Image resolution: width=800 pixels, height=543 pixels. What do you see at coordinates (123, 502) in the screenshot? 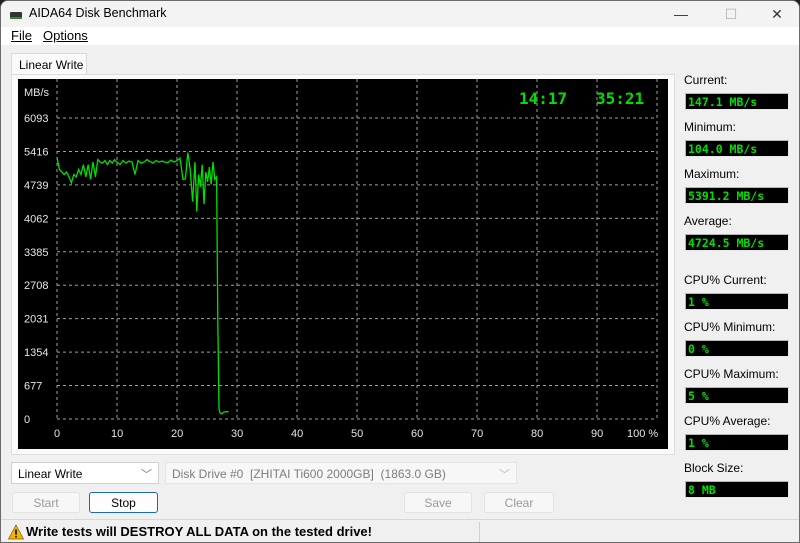
I see `stop-button: Stop` at bounding box center [123, 502].